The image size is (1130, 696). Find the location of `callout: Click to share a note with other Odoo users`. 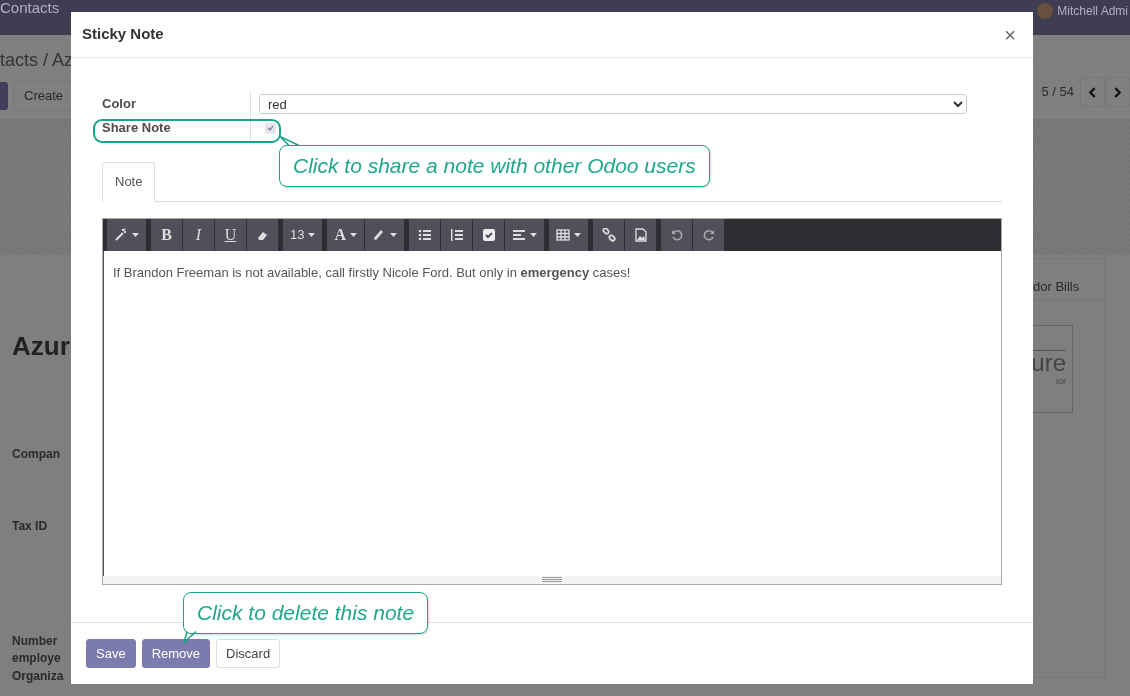

callout: Click to share a note with other Odoo users is located at coordinates (494, 166).